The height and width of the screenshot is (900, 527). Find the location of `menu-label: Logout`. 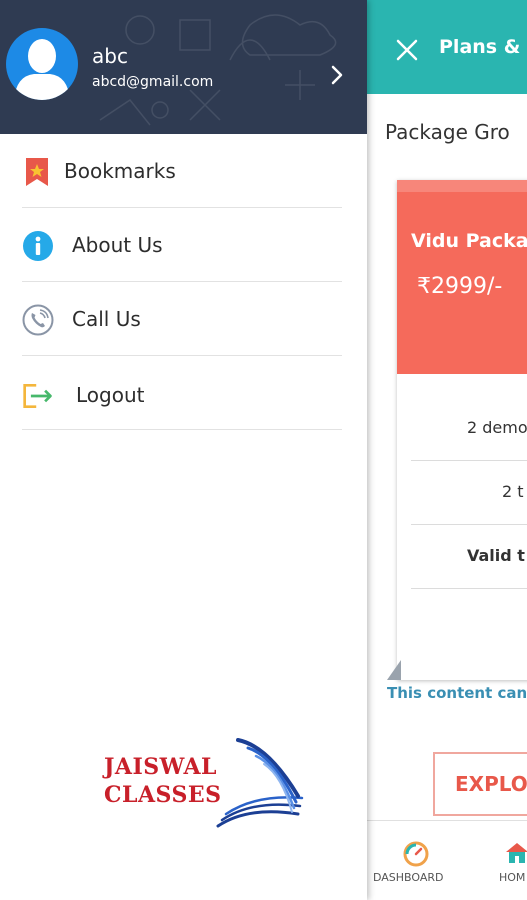

menu-label: Logout is located at coordinates (110, 395).